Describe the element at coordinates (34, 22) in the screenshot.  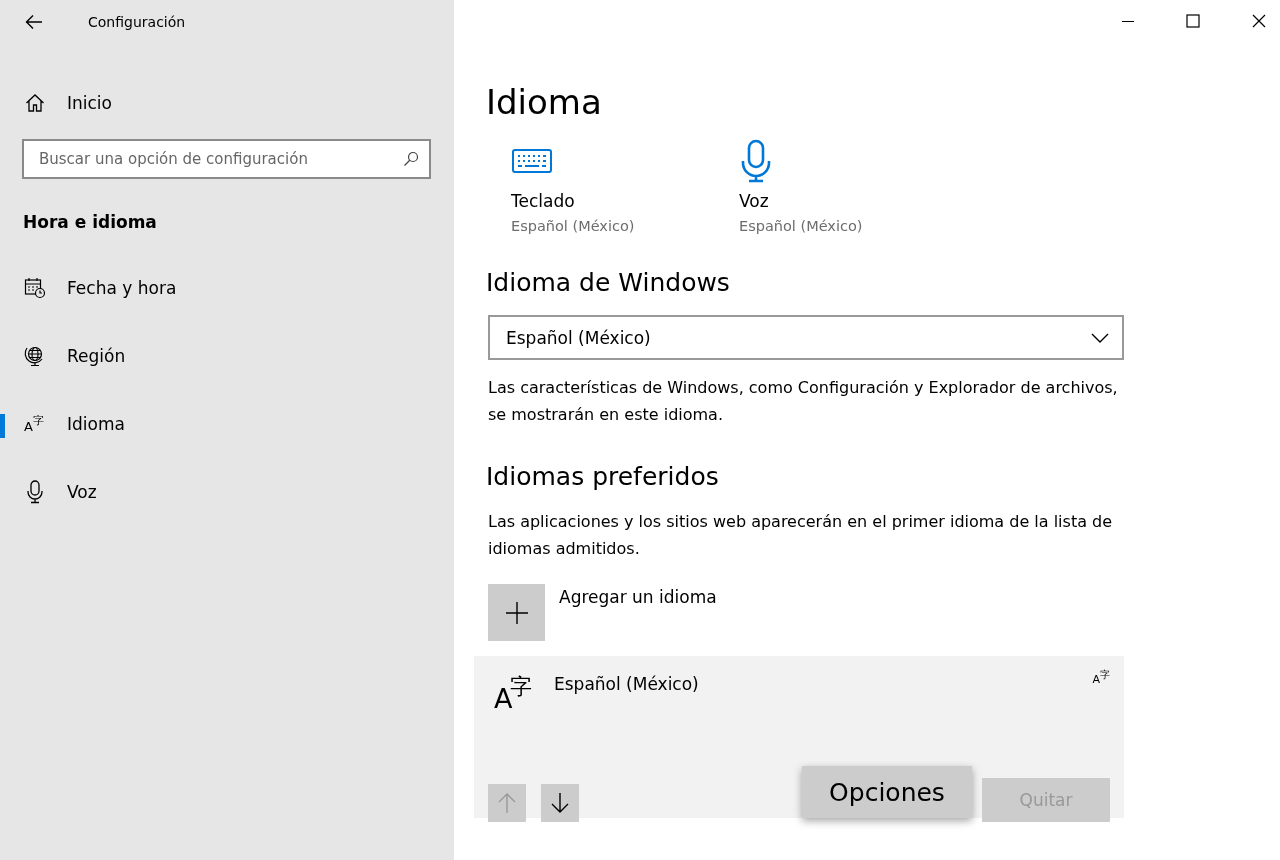
I see `back-arrow-icon` at that location.